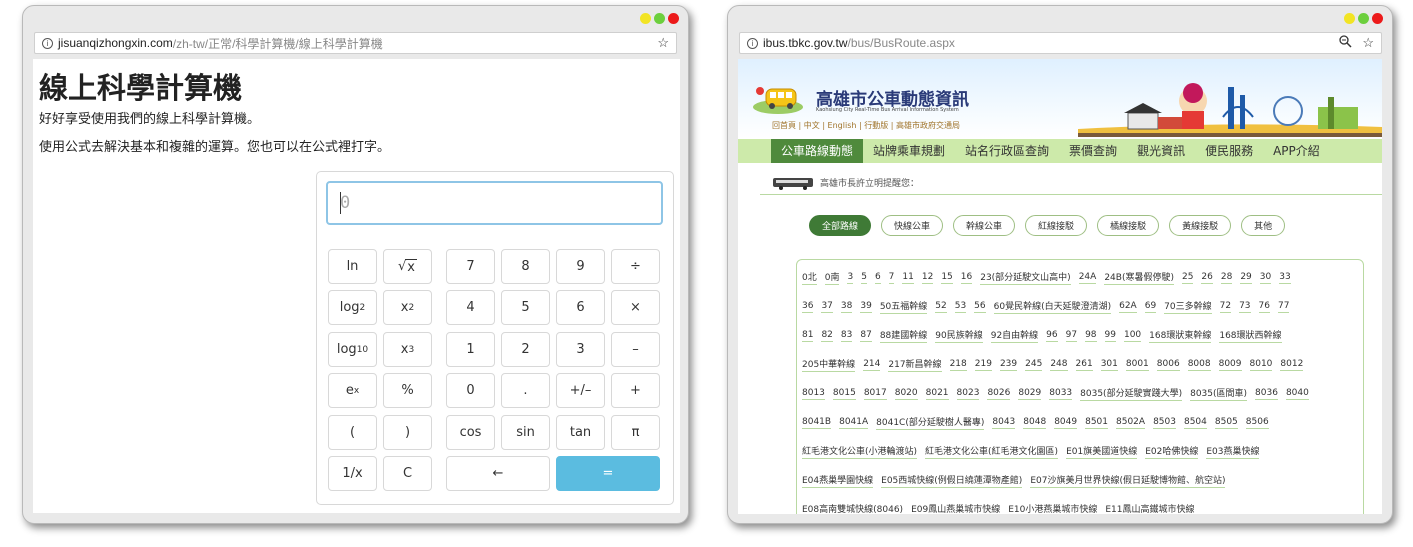 The width and height of the screenshot is (1413, 547). Describe the element at coordinates (866, 307) in the screenshot. I see `route-link: 39` at that location.